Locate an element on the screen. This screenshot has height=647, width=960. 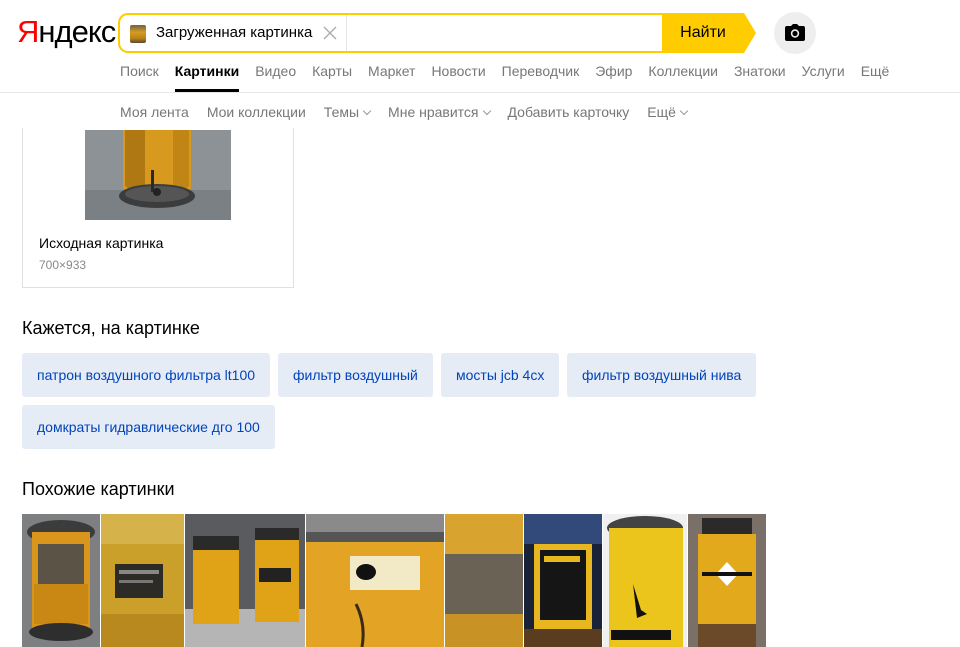
search-input is located at coordinates (503, 33).